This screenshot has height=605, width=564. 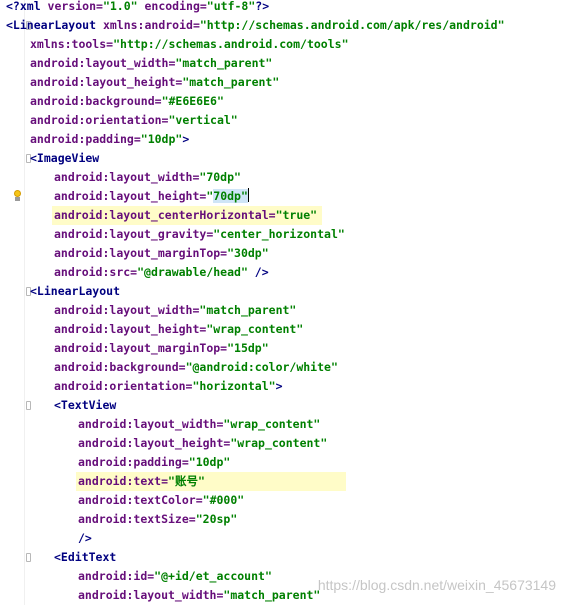 I want to click on code-text: android:textColor="#000", so click(x=161, y=500).